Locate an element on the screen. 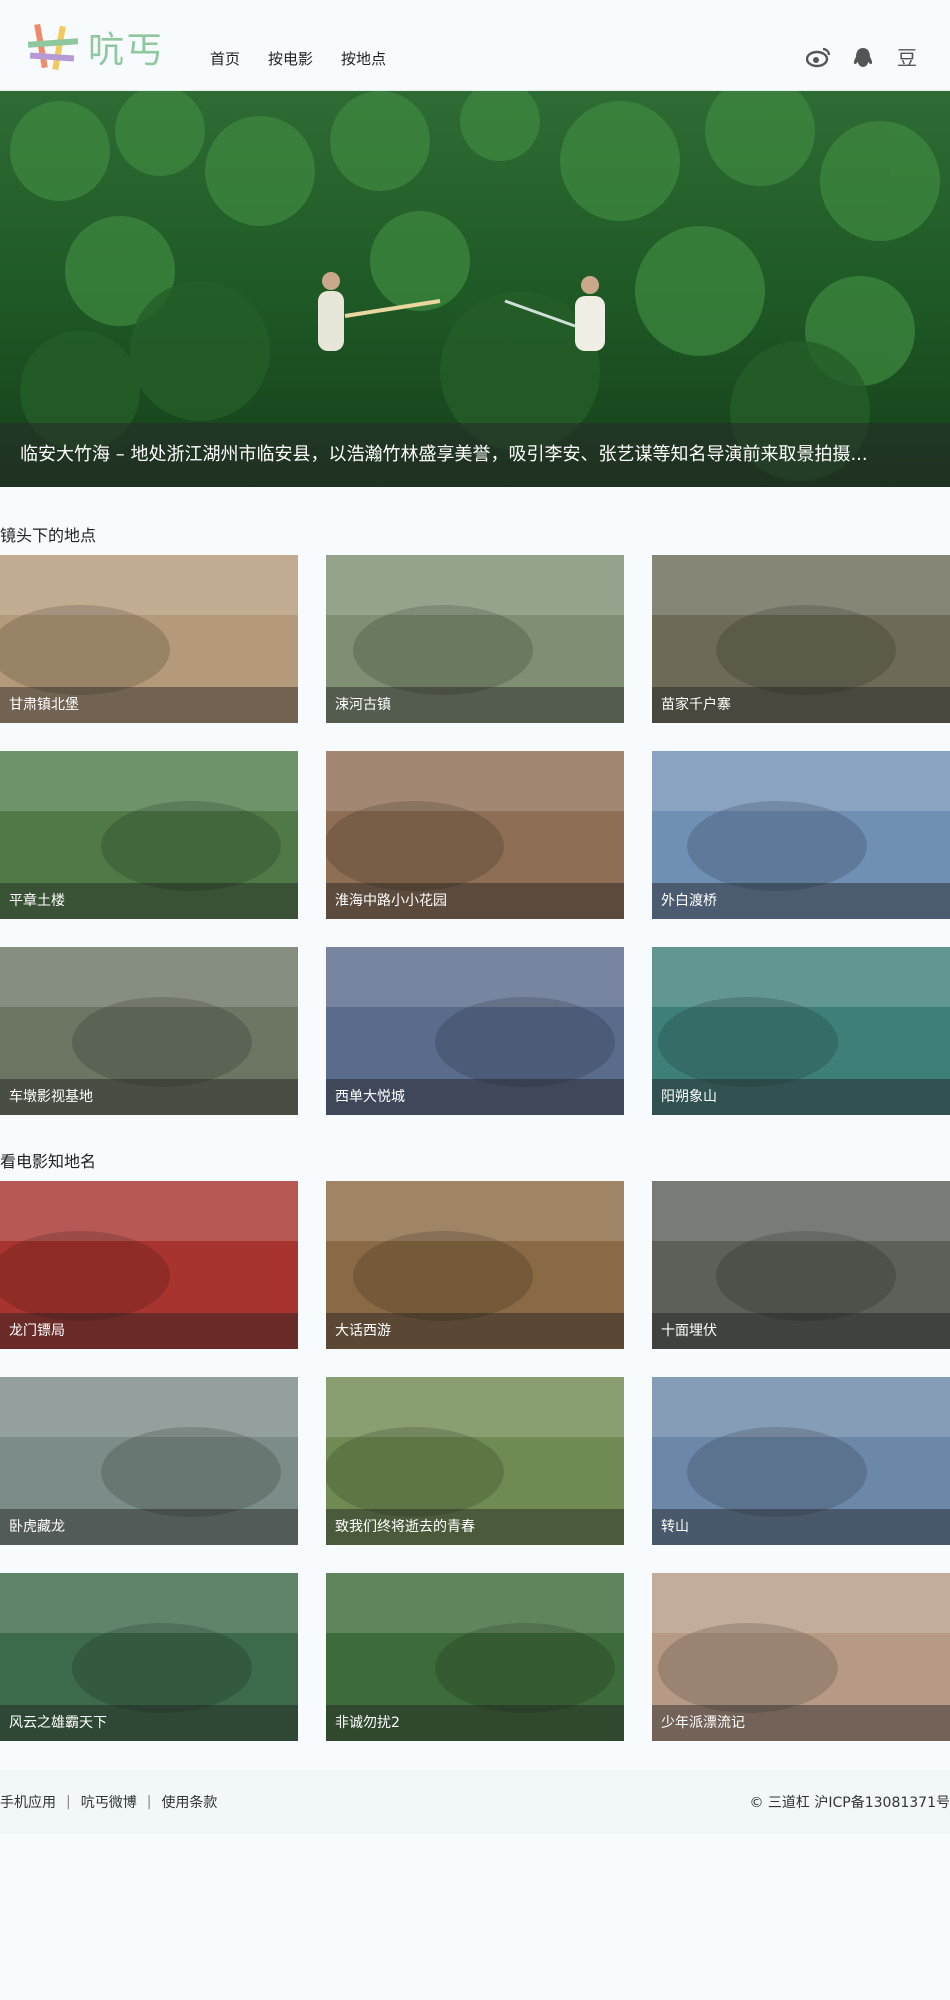  film-card: 卧虎藏龙 is located at coordinates (149, 1461).